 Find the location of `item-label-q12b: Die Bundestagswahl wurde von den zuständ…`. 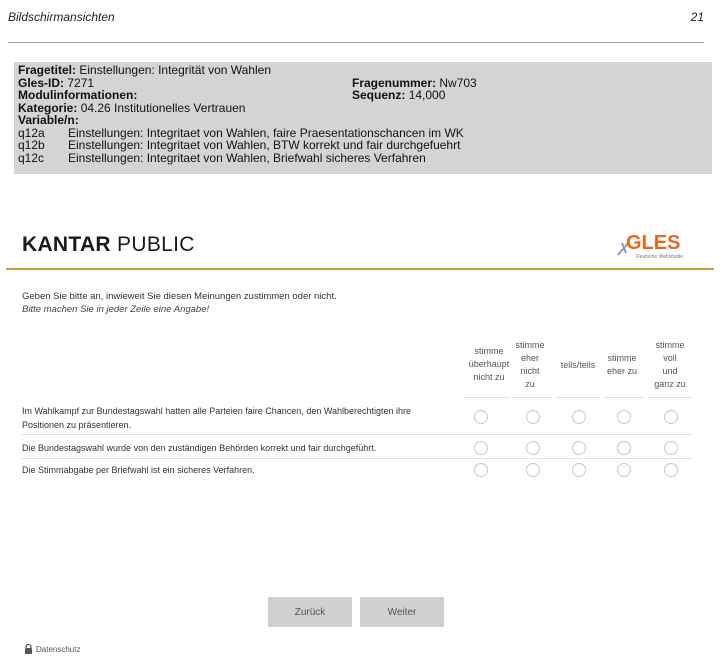

item-label-q12b: Die Bundestagswahl wurde von den zuständ… is located at coordinates (199, 448).